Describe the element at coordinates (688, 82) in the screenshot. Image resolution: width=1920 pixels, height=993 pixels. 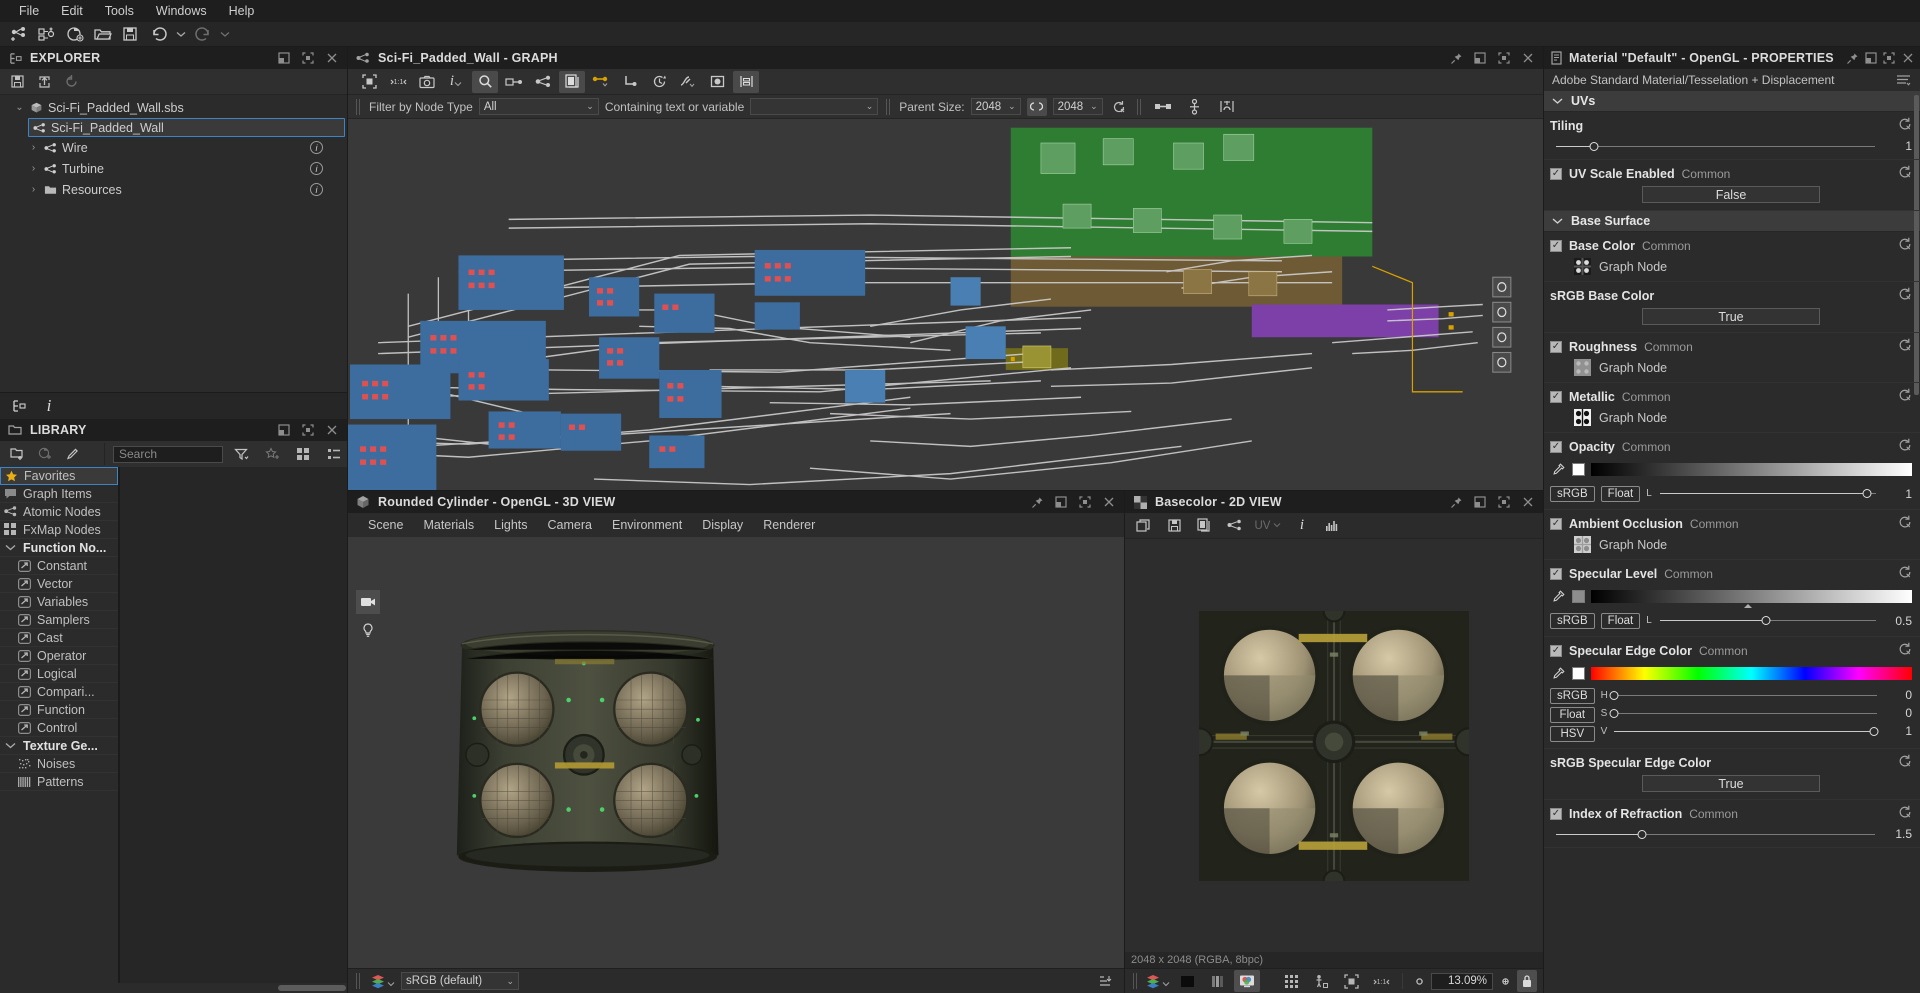
I see `curve-link-icon` at that location.